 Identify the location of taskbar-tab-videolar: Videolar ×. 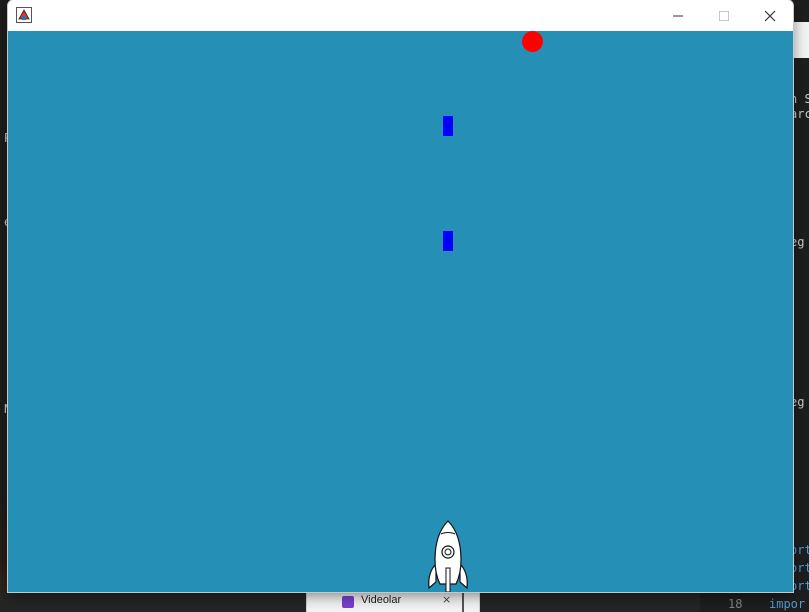
(393, 601).